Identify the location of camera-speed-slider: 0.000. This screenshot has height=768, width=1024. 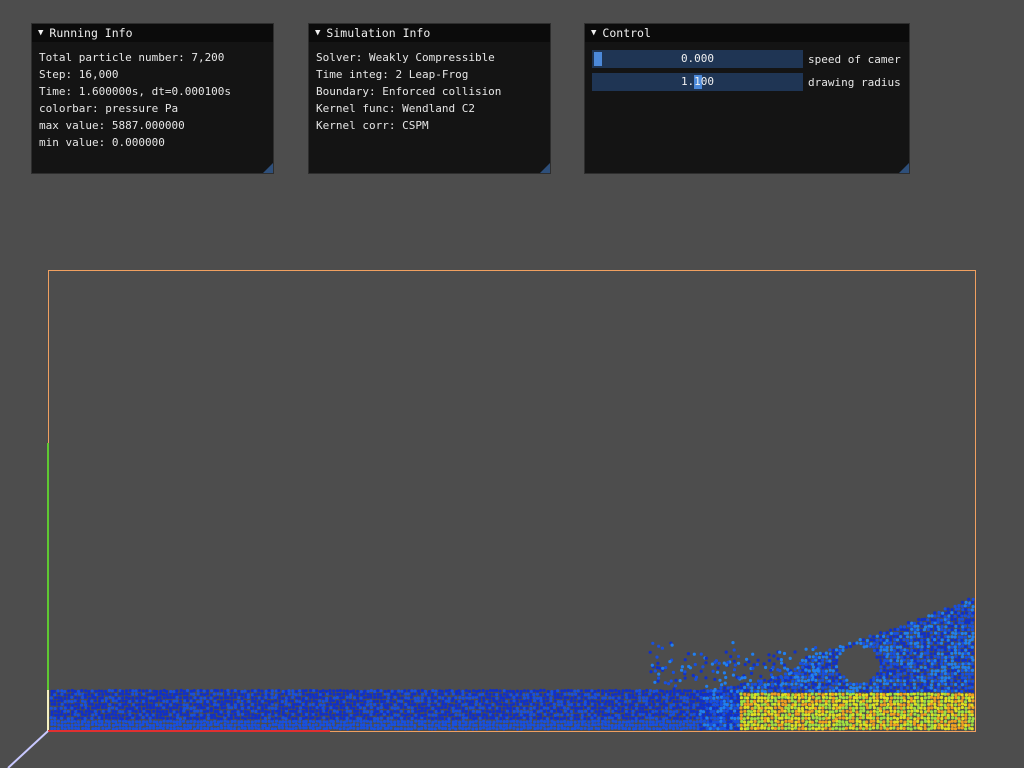
(697, 59).